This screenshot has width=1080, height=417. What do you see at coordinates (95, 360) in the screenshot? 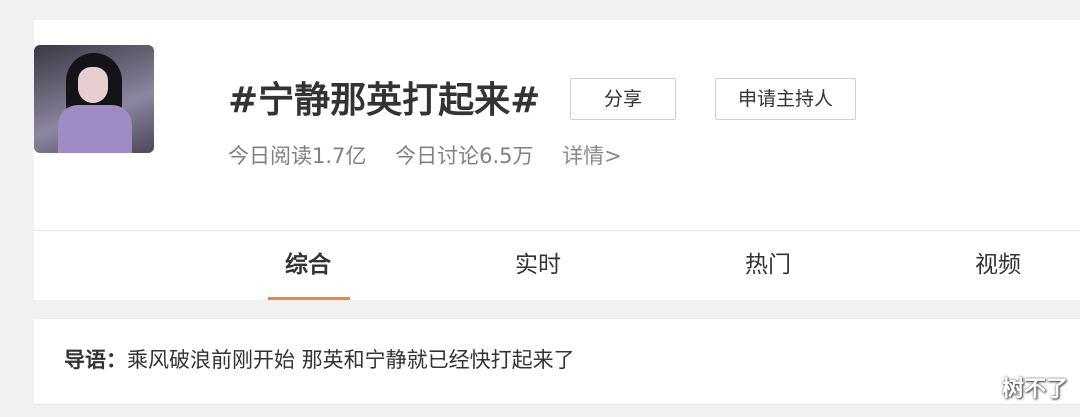
I see `guide-label: 导语：` at bounding box center [95, 360].